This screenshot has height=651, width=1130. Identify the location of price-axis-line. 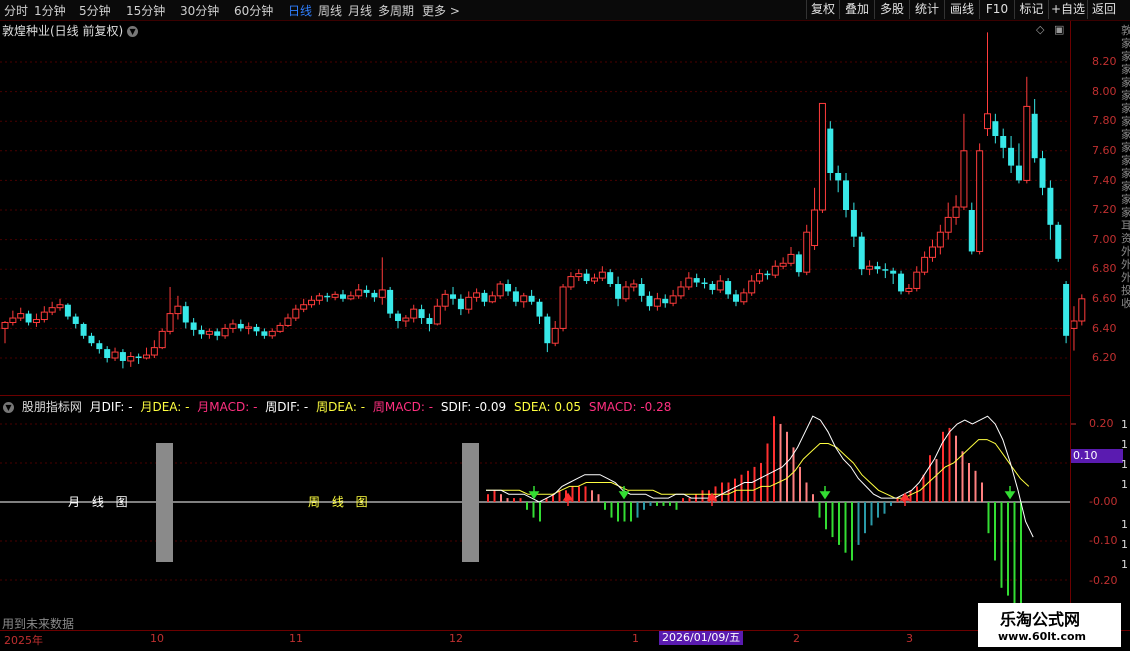
(1070, 326).